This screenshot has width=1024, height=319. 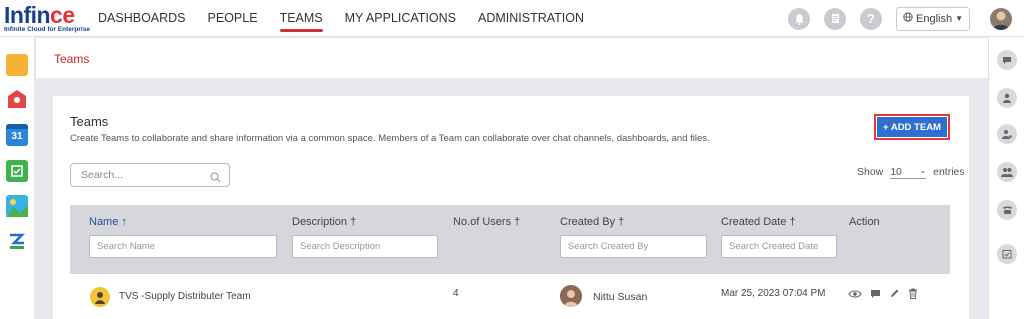 I want to click on caret-down-icon: ▼, so click(x=959, y=18).